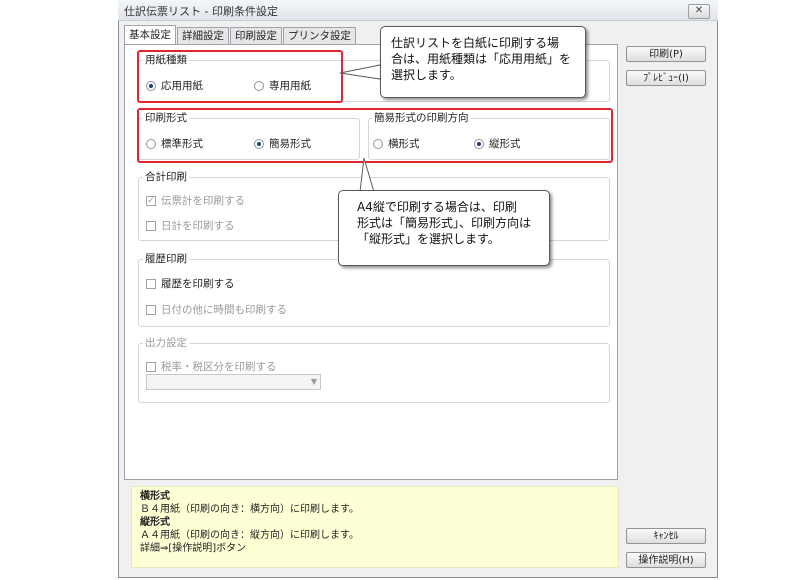 Image resolution: width=800 pixels, height=580 pixels. What do you see at coordinates (201, 11) in the screenshot?
I see `window-title: 仕訳伝票リスト - 印刷条件設定` at bounding box center [201, 11].